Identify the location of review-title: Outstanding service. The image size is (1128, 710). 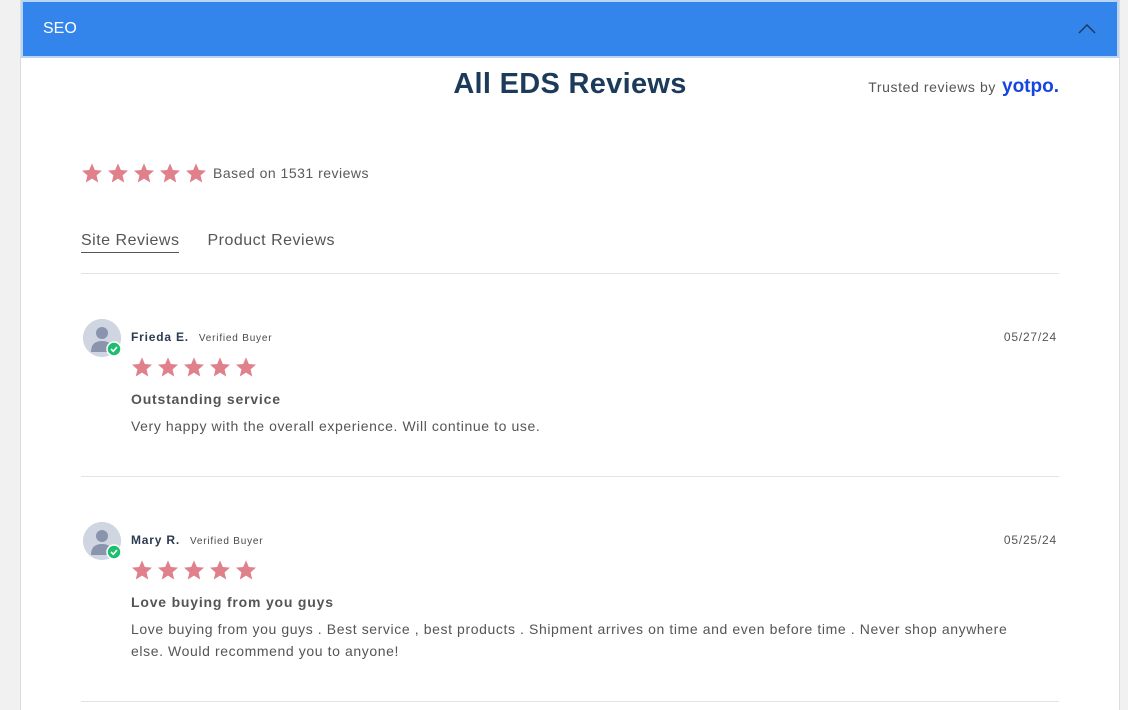
(206, 399).